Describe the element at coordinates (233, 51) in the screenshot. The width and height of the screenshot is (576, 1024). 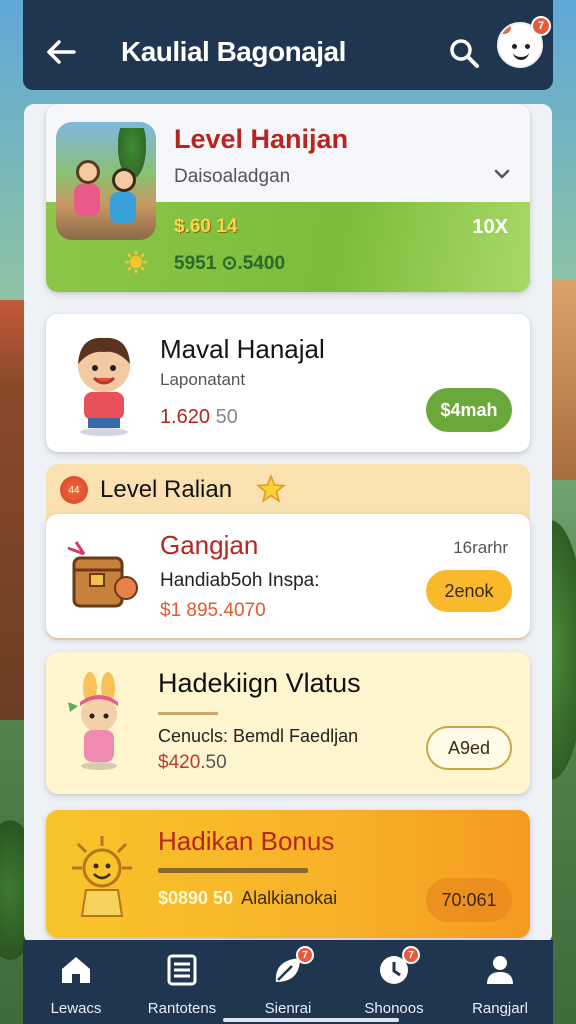
I see `page-title: Kaulial Bagonajal` at that location.